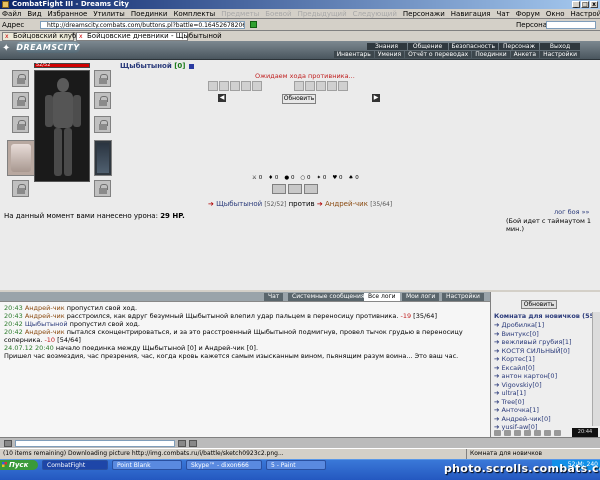  I want to click on equip-slot-gloves, so click(102, 124).